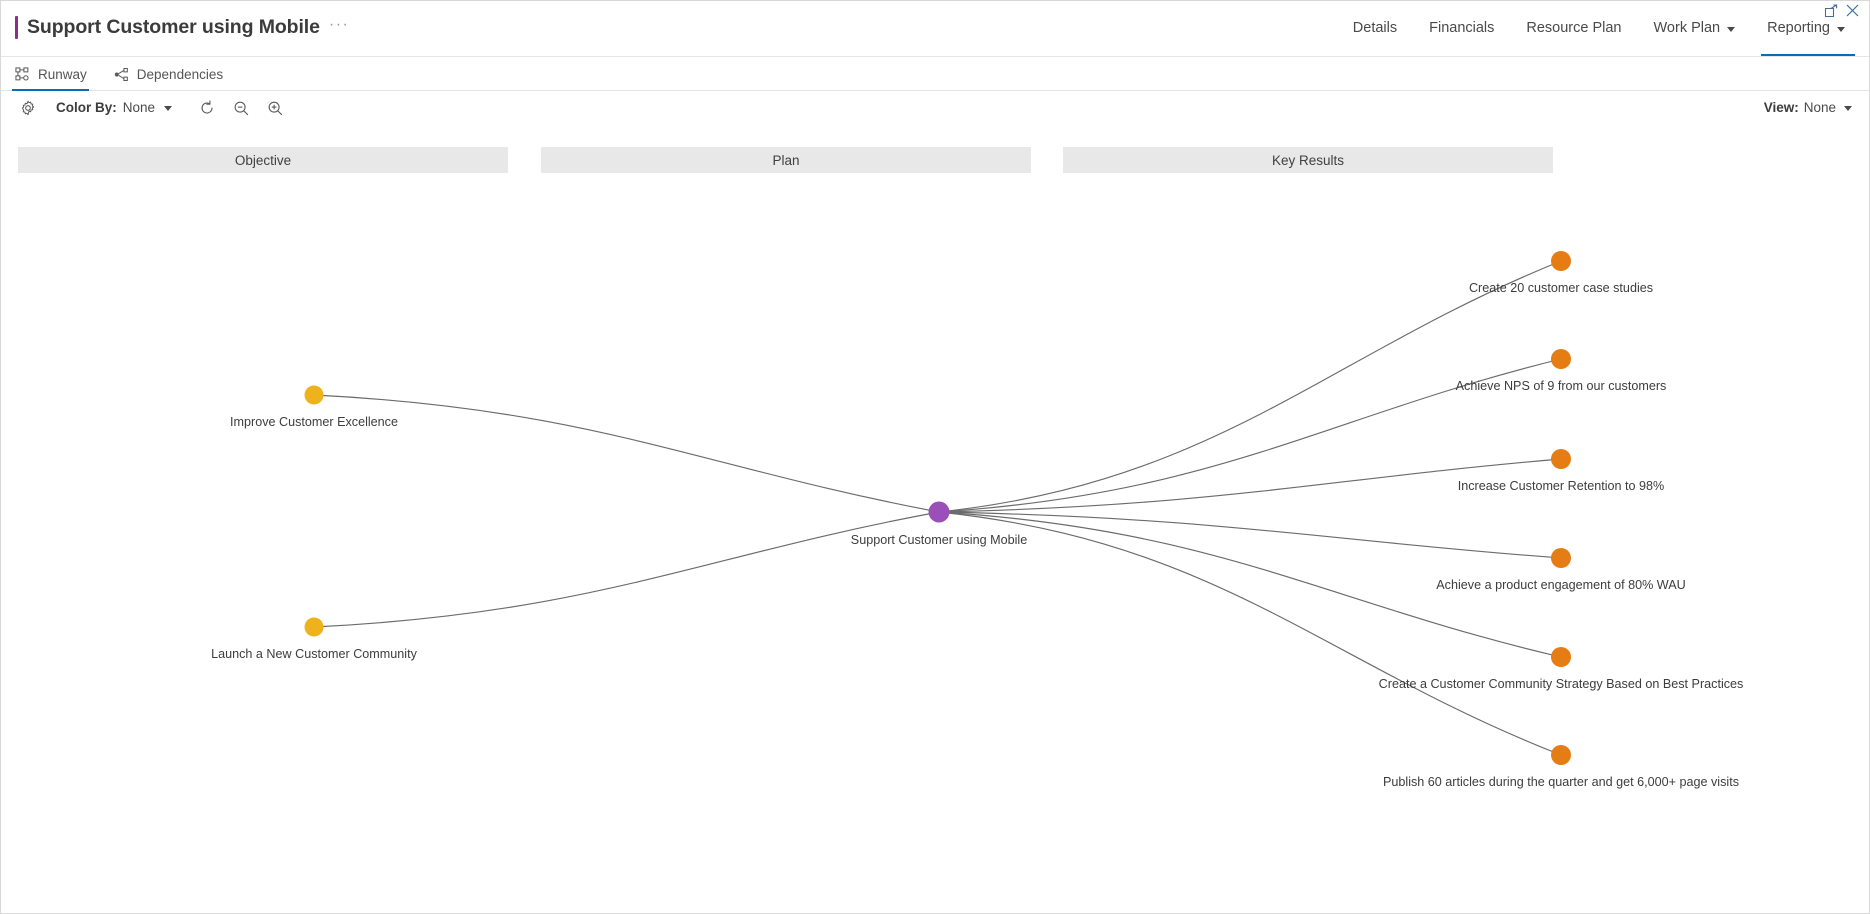 Image resolution: width=1870 pixels, height=914 pixels. I want to click on page-title: Support Customer using Mobile, so click(173, 27).